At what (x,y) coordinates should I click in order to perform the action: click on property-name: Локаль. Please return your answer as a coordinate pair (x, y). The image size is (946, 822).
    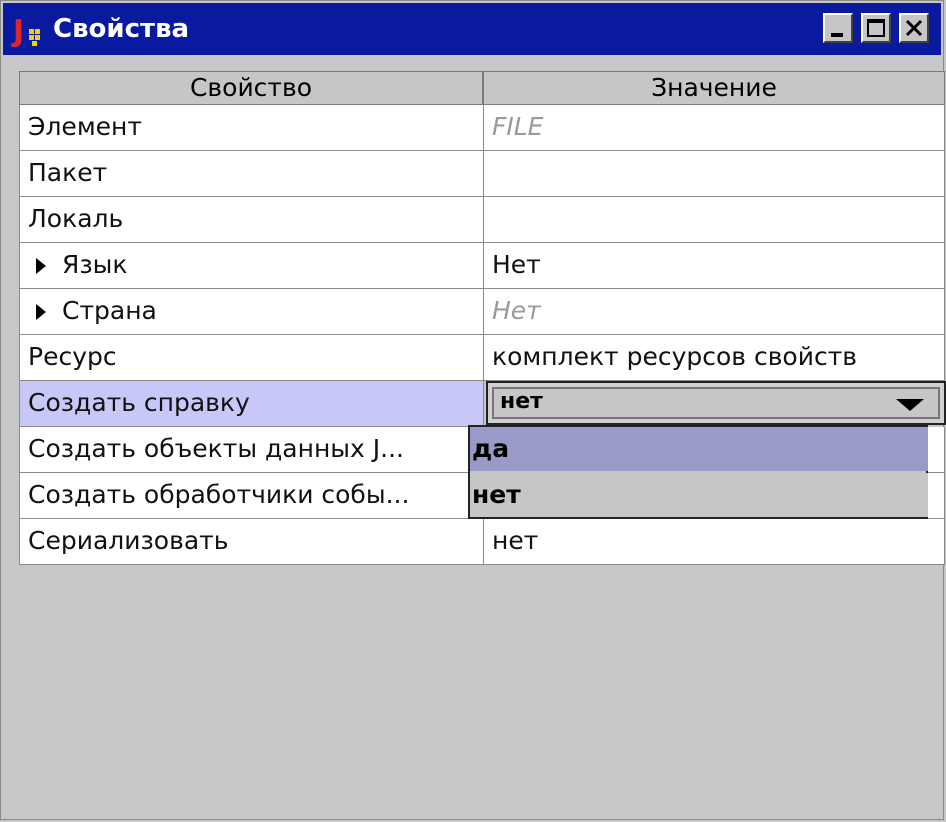
    Looking at the image, I should click on (251, 220).